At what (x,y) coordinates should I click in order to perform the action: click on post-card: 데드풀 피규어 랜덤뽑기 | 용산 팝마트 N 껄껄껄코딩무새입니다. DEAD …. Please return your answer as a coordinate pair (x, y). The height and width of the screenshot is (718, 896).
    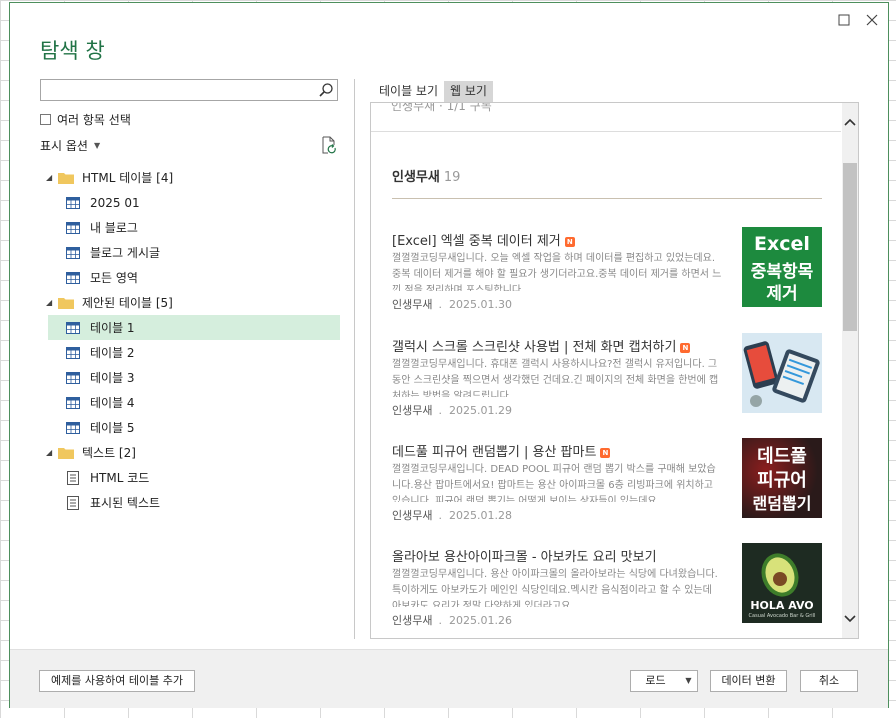
    Looking at the image, I should click on (612, 487).